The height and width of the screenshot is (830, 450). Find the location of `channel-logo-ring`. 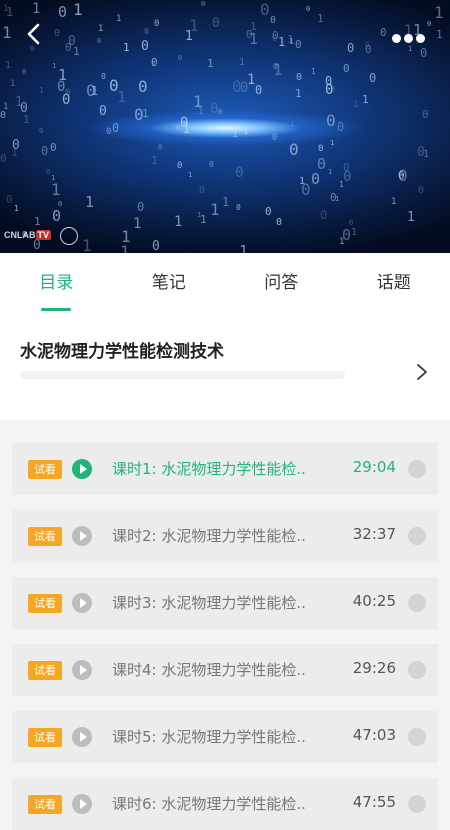

channel-logo-ring is located at coordinates (69, 236).